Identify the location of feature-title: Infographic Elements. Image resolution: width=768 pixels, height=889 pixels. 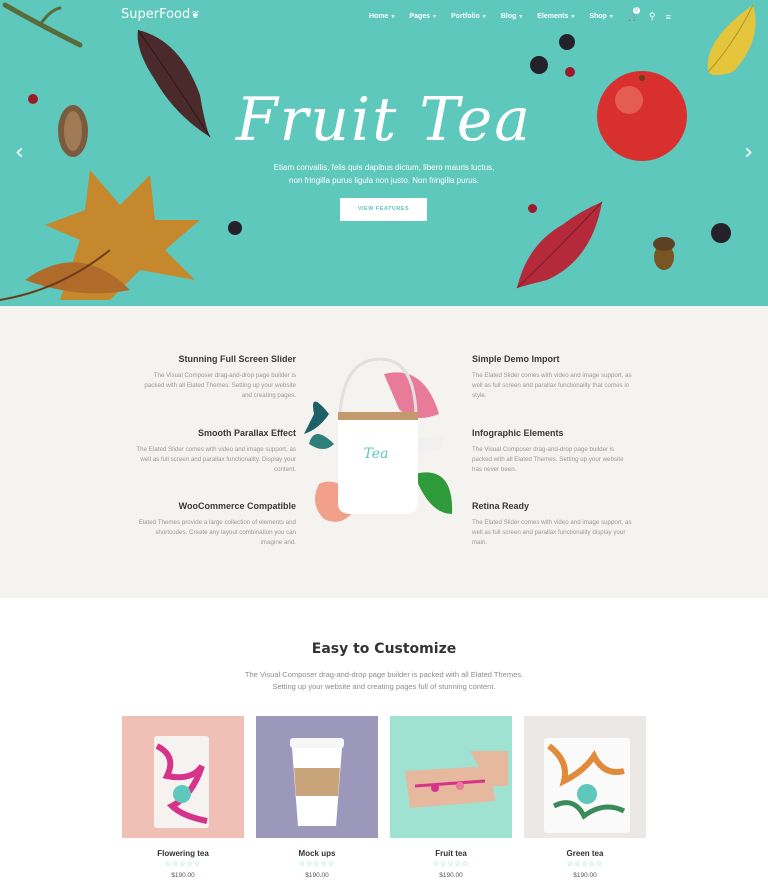
(518, 433).